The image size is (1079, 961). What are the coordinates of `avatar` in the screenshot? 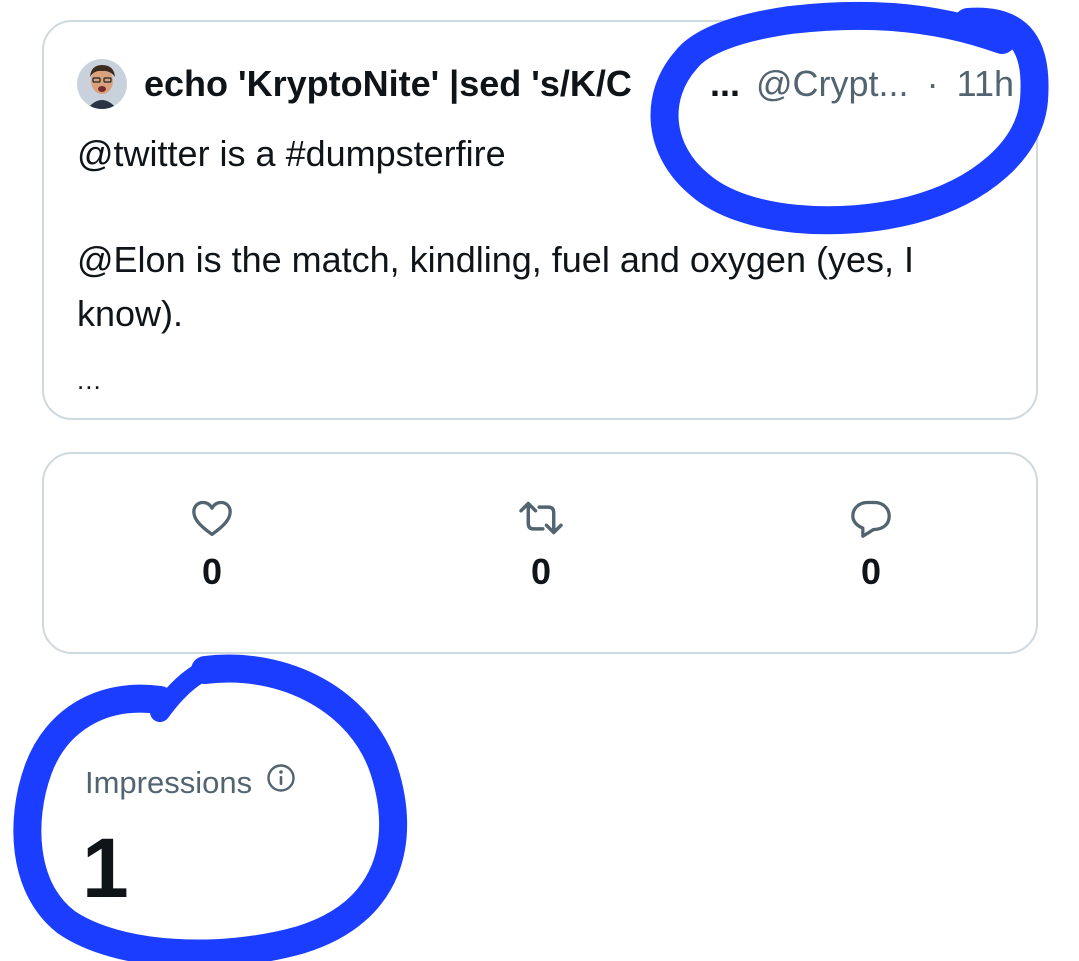 It's located at (102, 84).